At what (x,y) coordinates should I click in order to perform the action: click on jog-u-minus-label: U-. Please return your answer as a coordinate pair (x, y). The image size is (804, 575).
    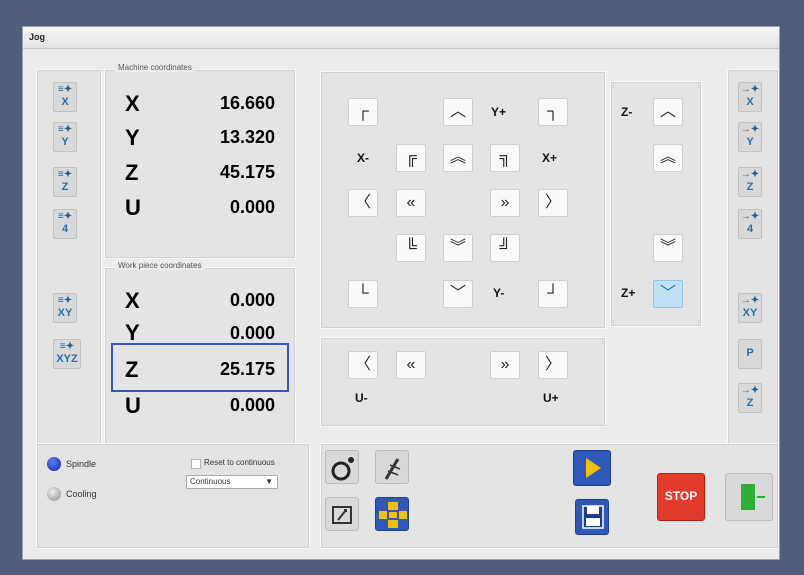
    Looking at the image, I should click on (361, 398).